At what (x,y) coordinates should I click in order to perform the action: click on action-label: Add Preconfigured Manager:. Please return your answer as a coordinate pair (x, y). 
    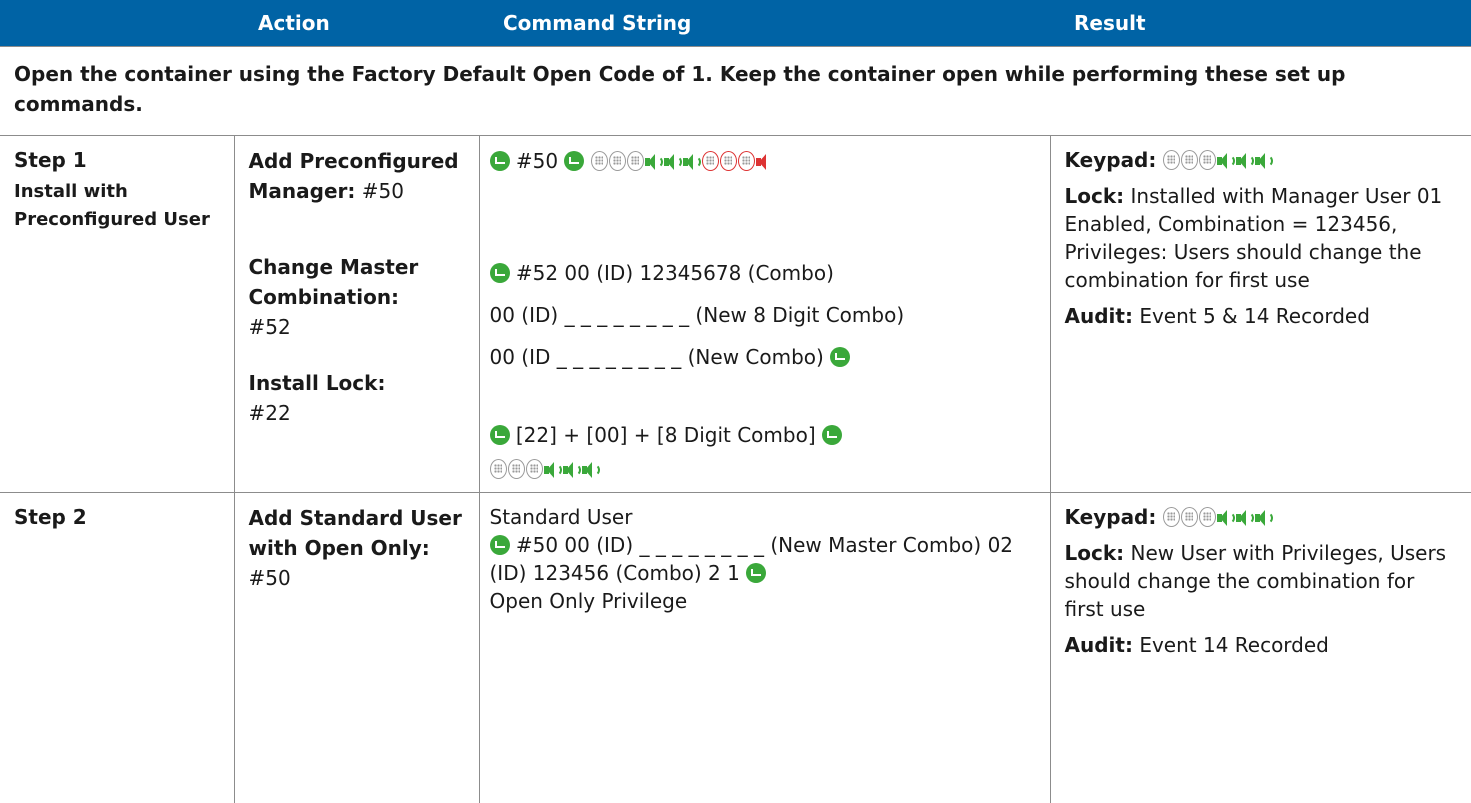
    Looking at the image, I should click on (353, 175).